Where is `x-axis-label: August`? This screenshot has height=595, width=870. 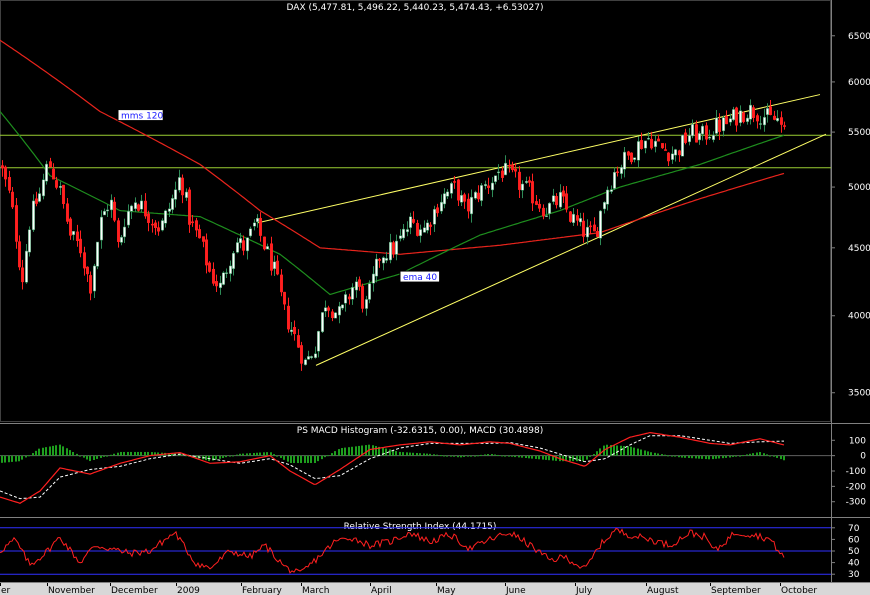
x-axis-label: August is located at coordinates (663, 590).